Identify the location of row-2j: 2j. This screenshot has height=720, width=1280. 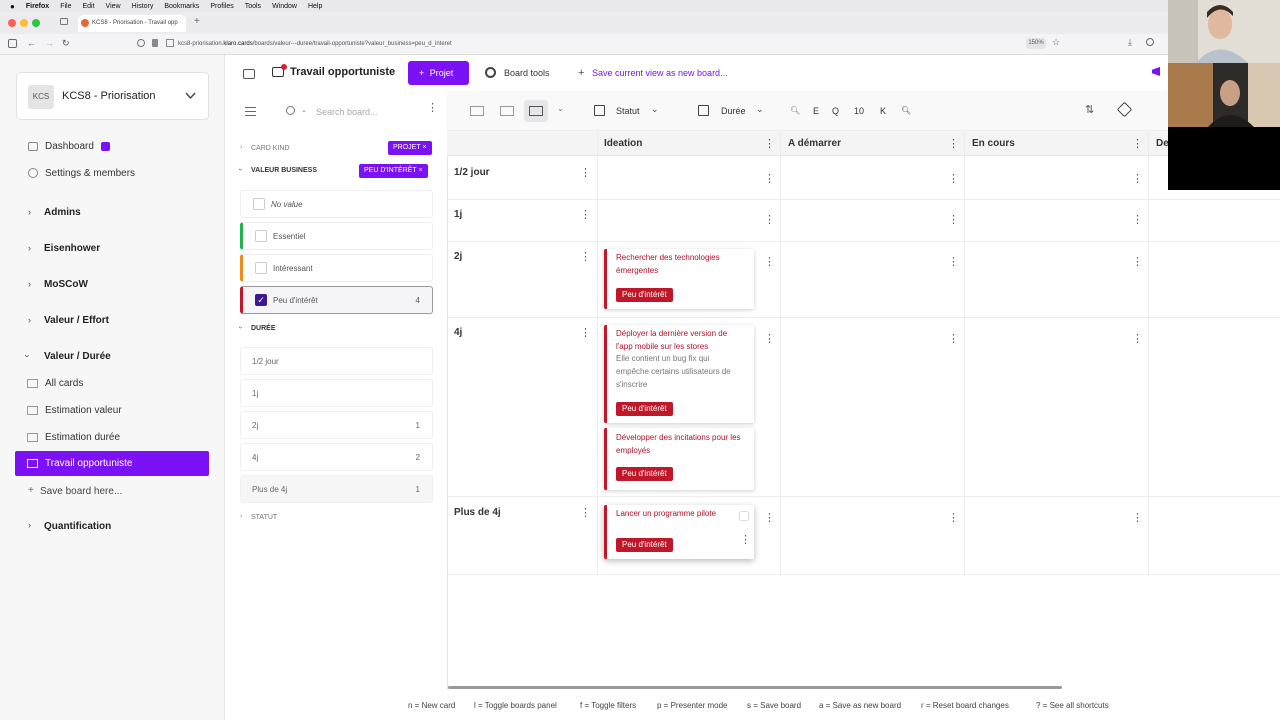
(458, 256).